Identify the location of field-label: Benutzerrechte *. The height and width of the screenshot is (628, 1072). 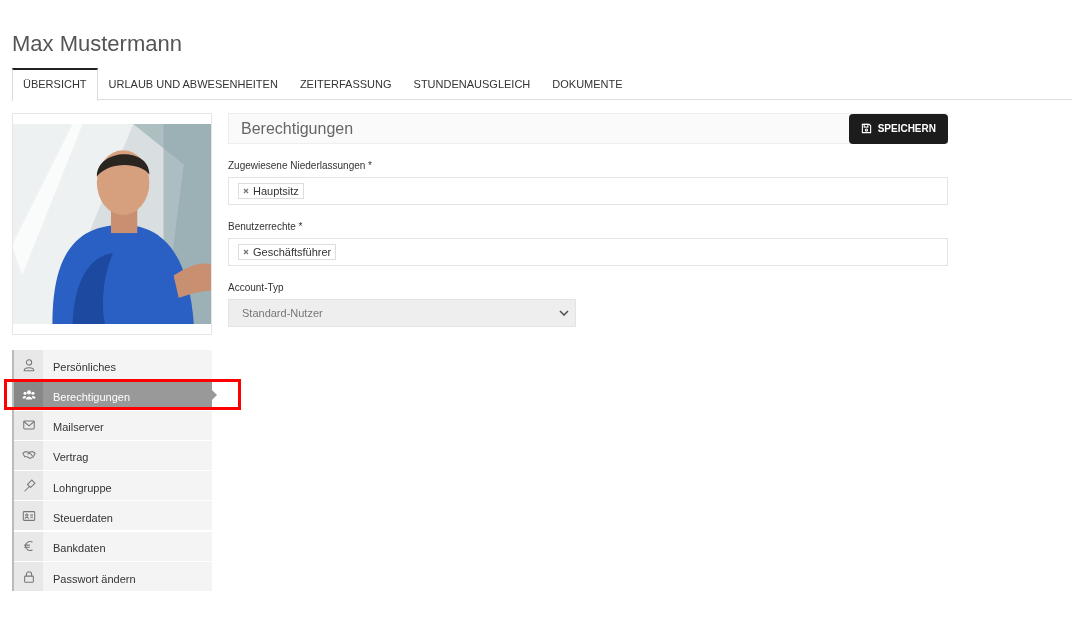
(266, 226).